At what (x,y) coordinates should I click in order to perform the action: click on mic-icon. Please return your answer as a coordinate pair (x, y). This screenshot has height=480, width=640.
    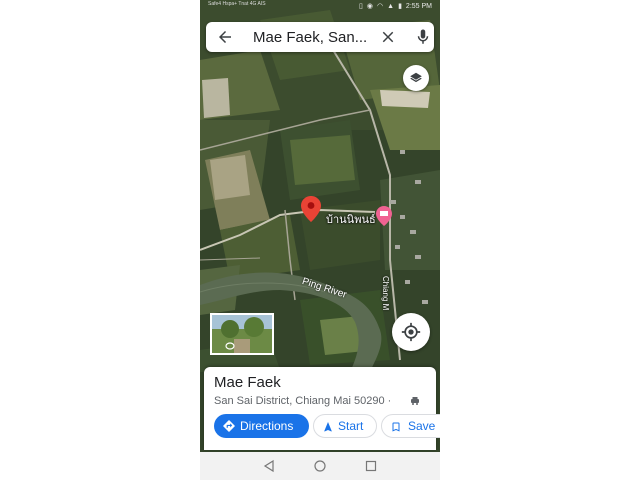
    Looking at the image, I should click on (423, 37).